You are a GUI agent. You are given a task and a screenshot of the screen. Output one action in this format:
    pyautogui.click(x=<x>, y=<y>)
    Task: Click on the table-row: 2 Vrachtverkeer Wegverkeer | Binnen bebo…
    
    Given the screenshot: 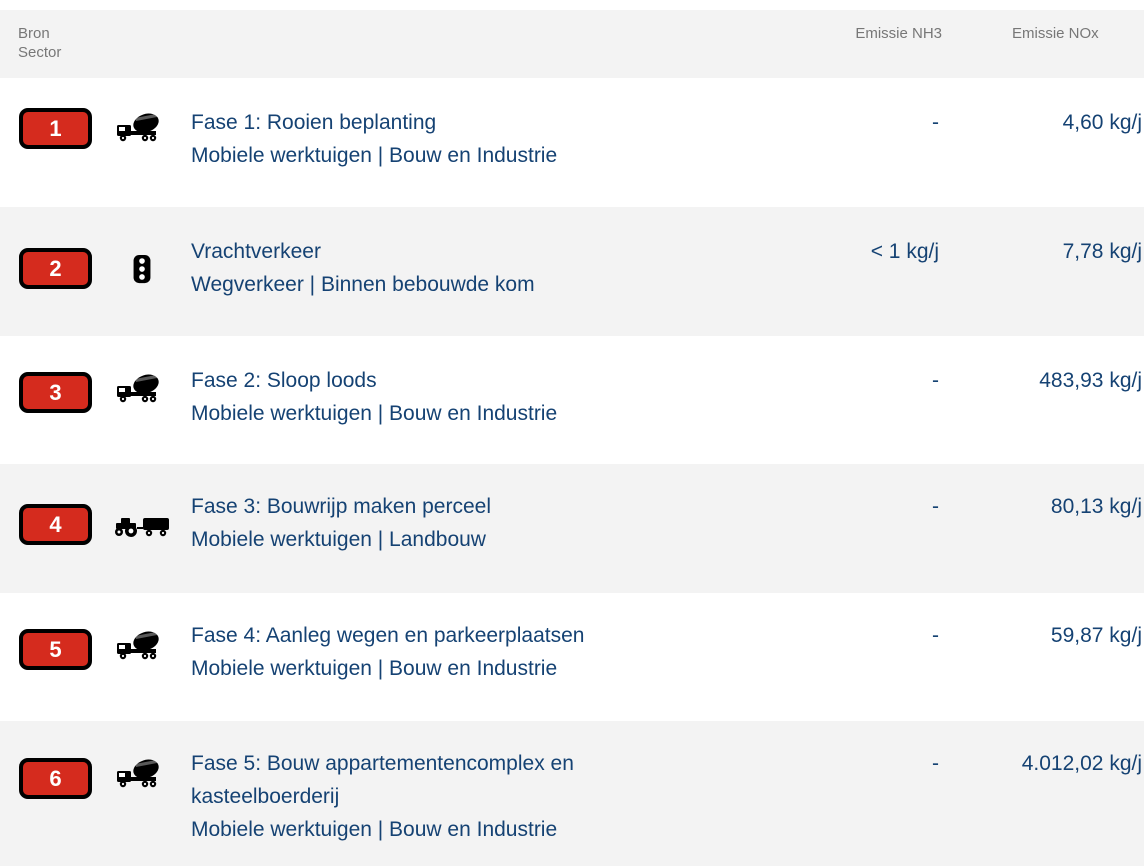 What is the action you would take?
    pyautogui.click(x=572, y=271)
    